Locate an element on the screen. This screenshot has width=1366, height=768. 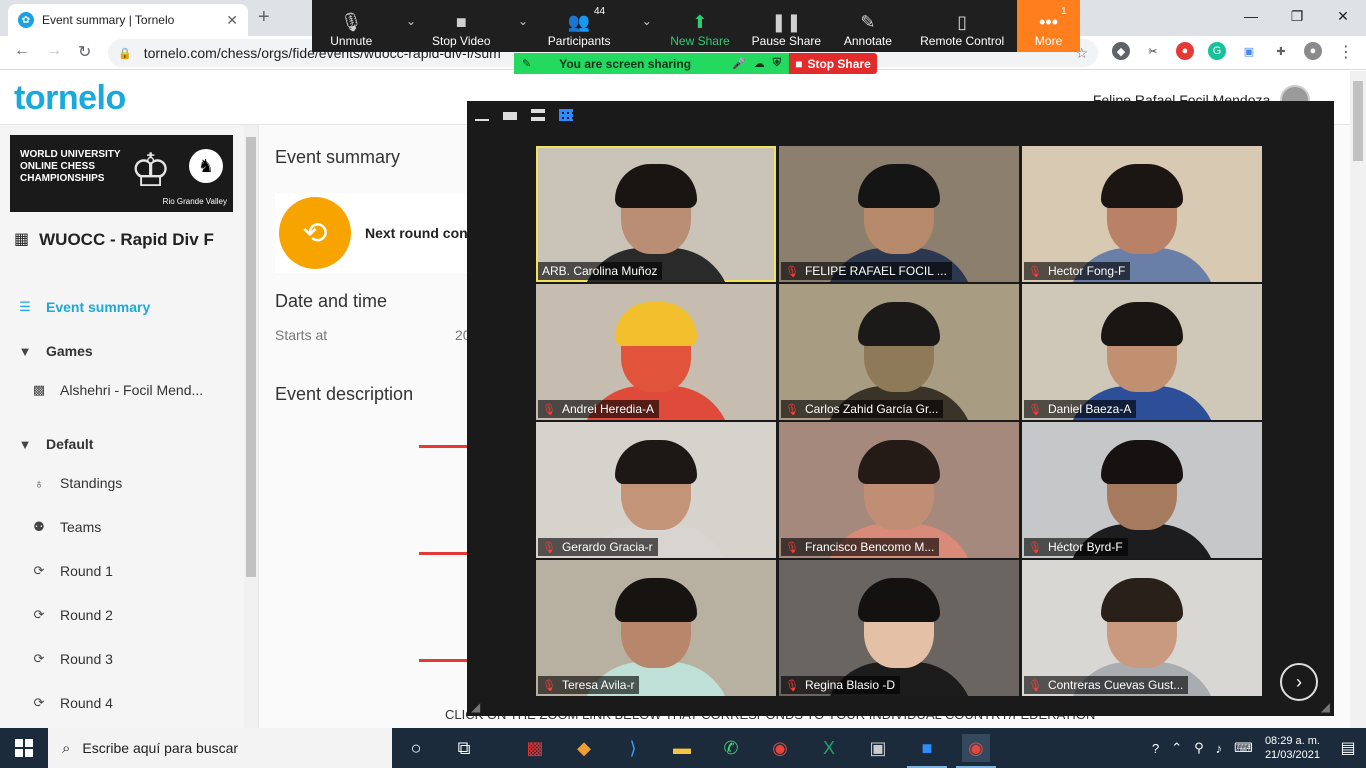
browser-tab: ✿ Event summary | Tornelo ✕ is located at coordinates (128, 20).